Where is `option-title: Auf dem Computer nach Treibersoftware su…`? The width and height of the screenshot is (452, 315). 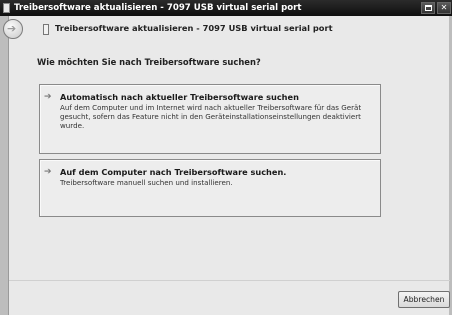 option-title: Auf dem Computer nach Treibersoftware su… is located at coordinates (173, 172).